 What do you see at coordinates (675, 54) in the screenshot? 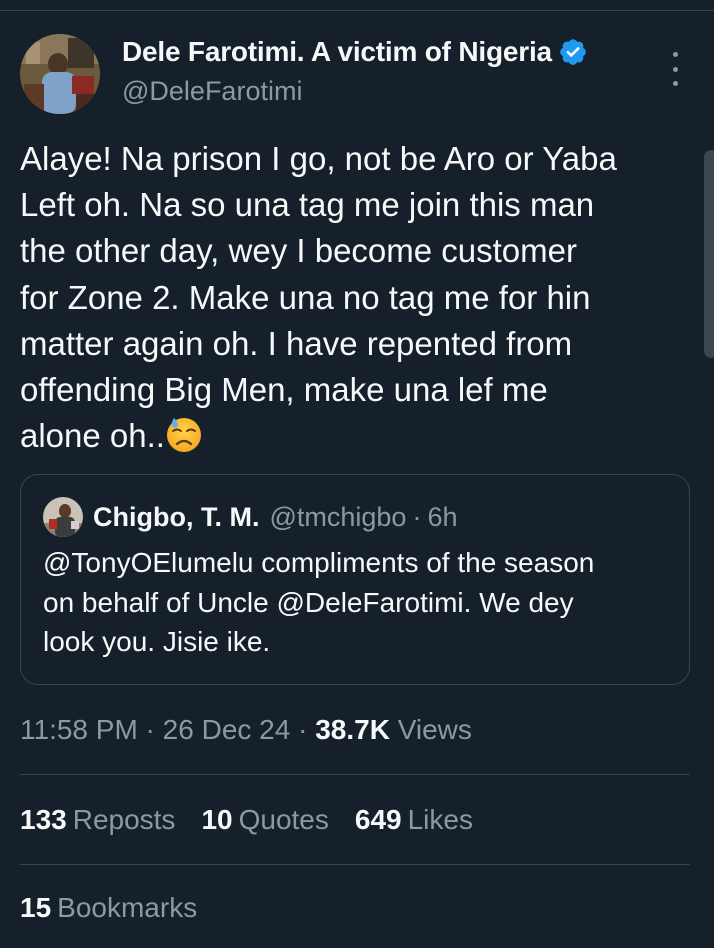
I see `more-vertical-icon` at bounding box center [675, 54].